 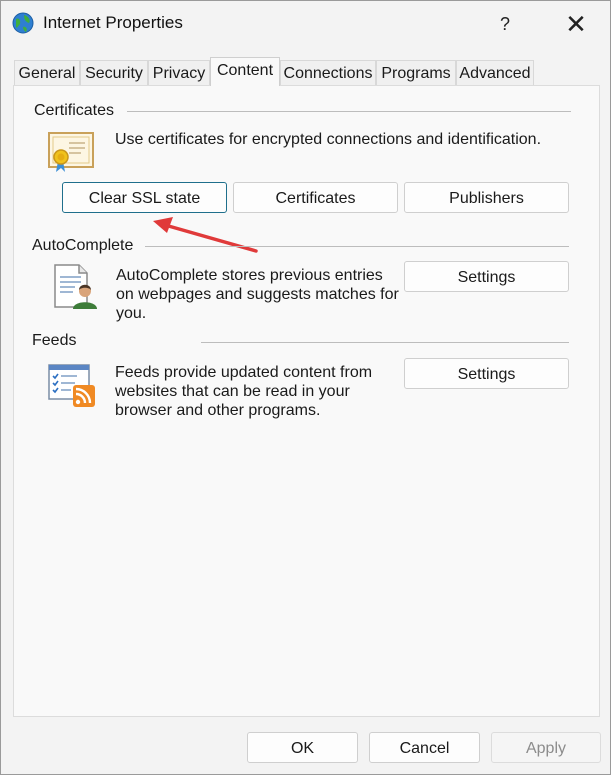 I want to click on tab-content: Content, so click(x=245, y=71).